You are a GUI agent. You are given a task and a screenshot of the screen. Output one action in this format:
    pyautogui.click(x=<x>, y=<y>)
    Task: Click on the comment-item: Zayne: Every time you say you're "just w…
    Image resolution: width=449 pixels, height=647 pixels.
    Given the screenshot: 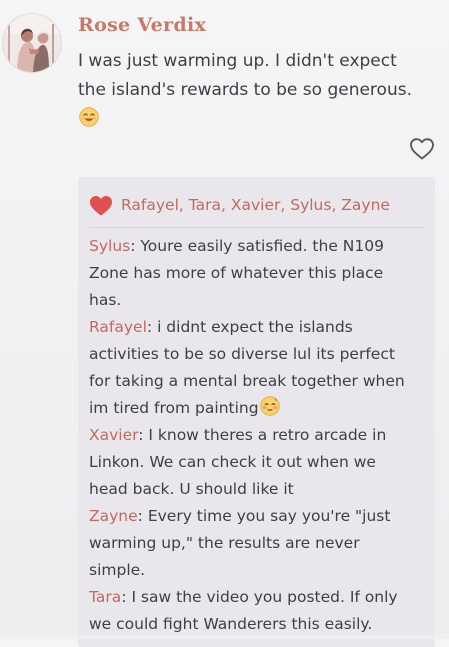 What is the action you would take?
    pyautogui.click(x=249, y=543)
    